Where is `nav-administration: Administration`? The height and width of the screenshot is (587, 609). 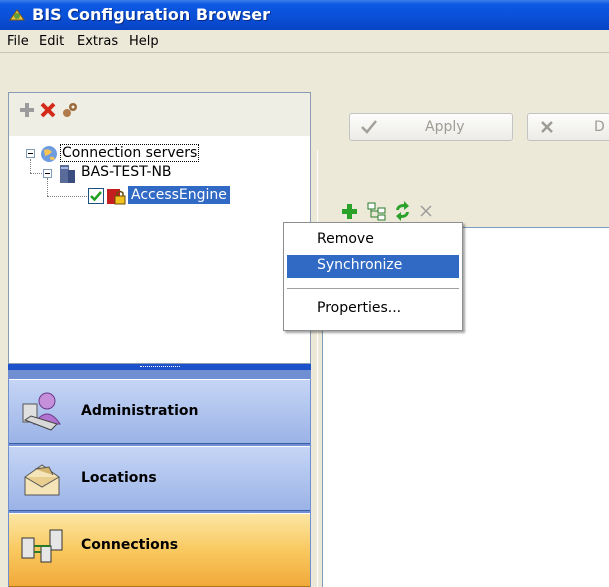
nav-administration: Administration is located at coordinates (159, 411).